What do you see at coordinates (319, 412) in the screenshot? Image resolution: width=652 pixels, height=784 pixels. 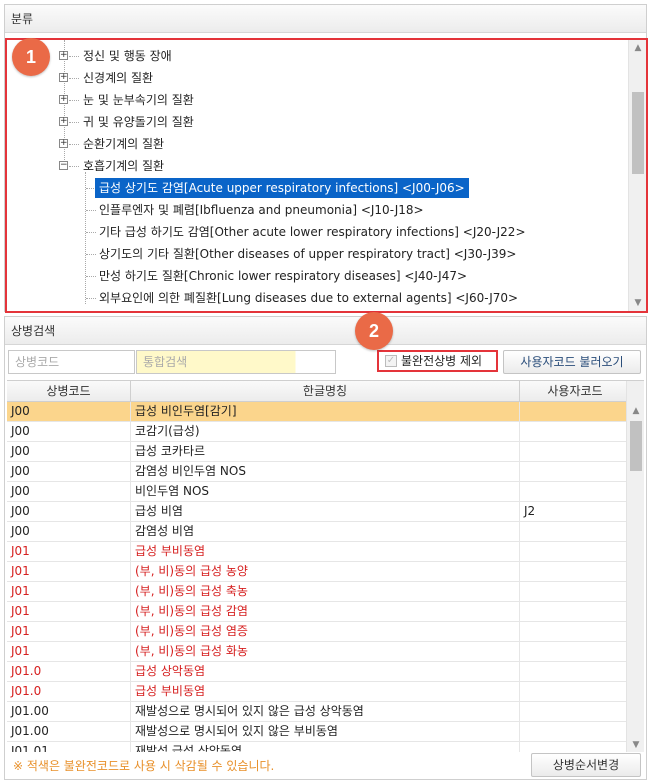 I see `table-row: J00 급성 비인두염[감기]` at bounding box center [319, 412].